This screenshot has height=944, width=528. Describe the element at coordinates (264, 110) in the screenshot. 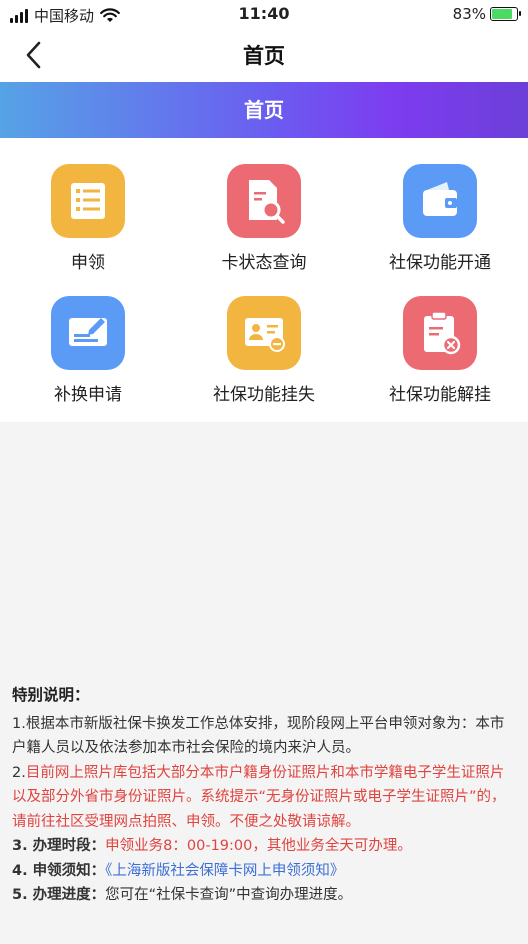

I see `header-banner: 首页` at that location.